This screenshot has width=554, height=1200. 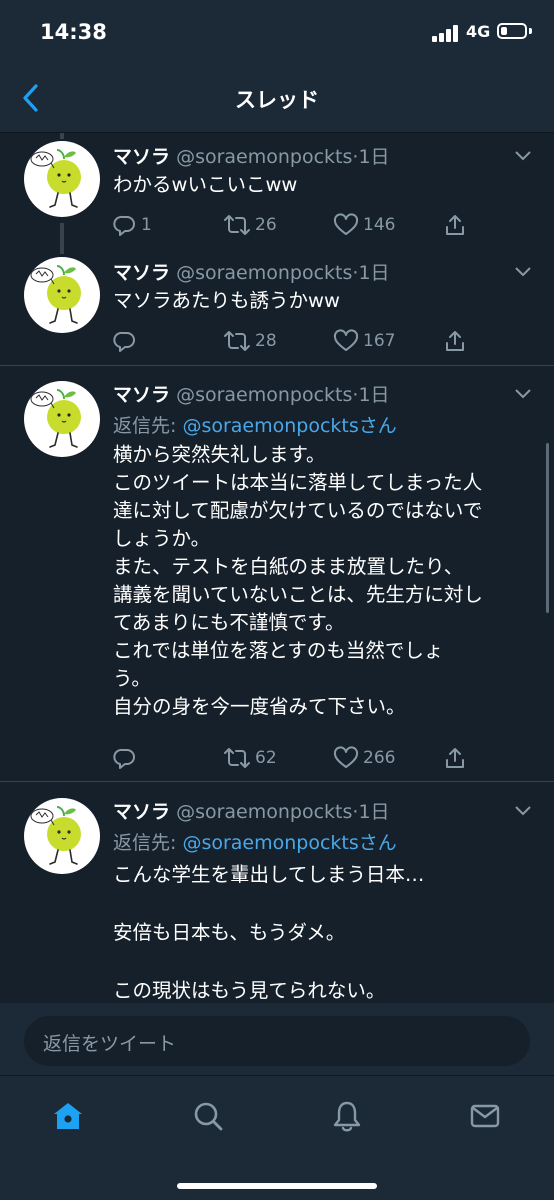 I want to click on reply-count: 1, so click(x=146, y=225).